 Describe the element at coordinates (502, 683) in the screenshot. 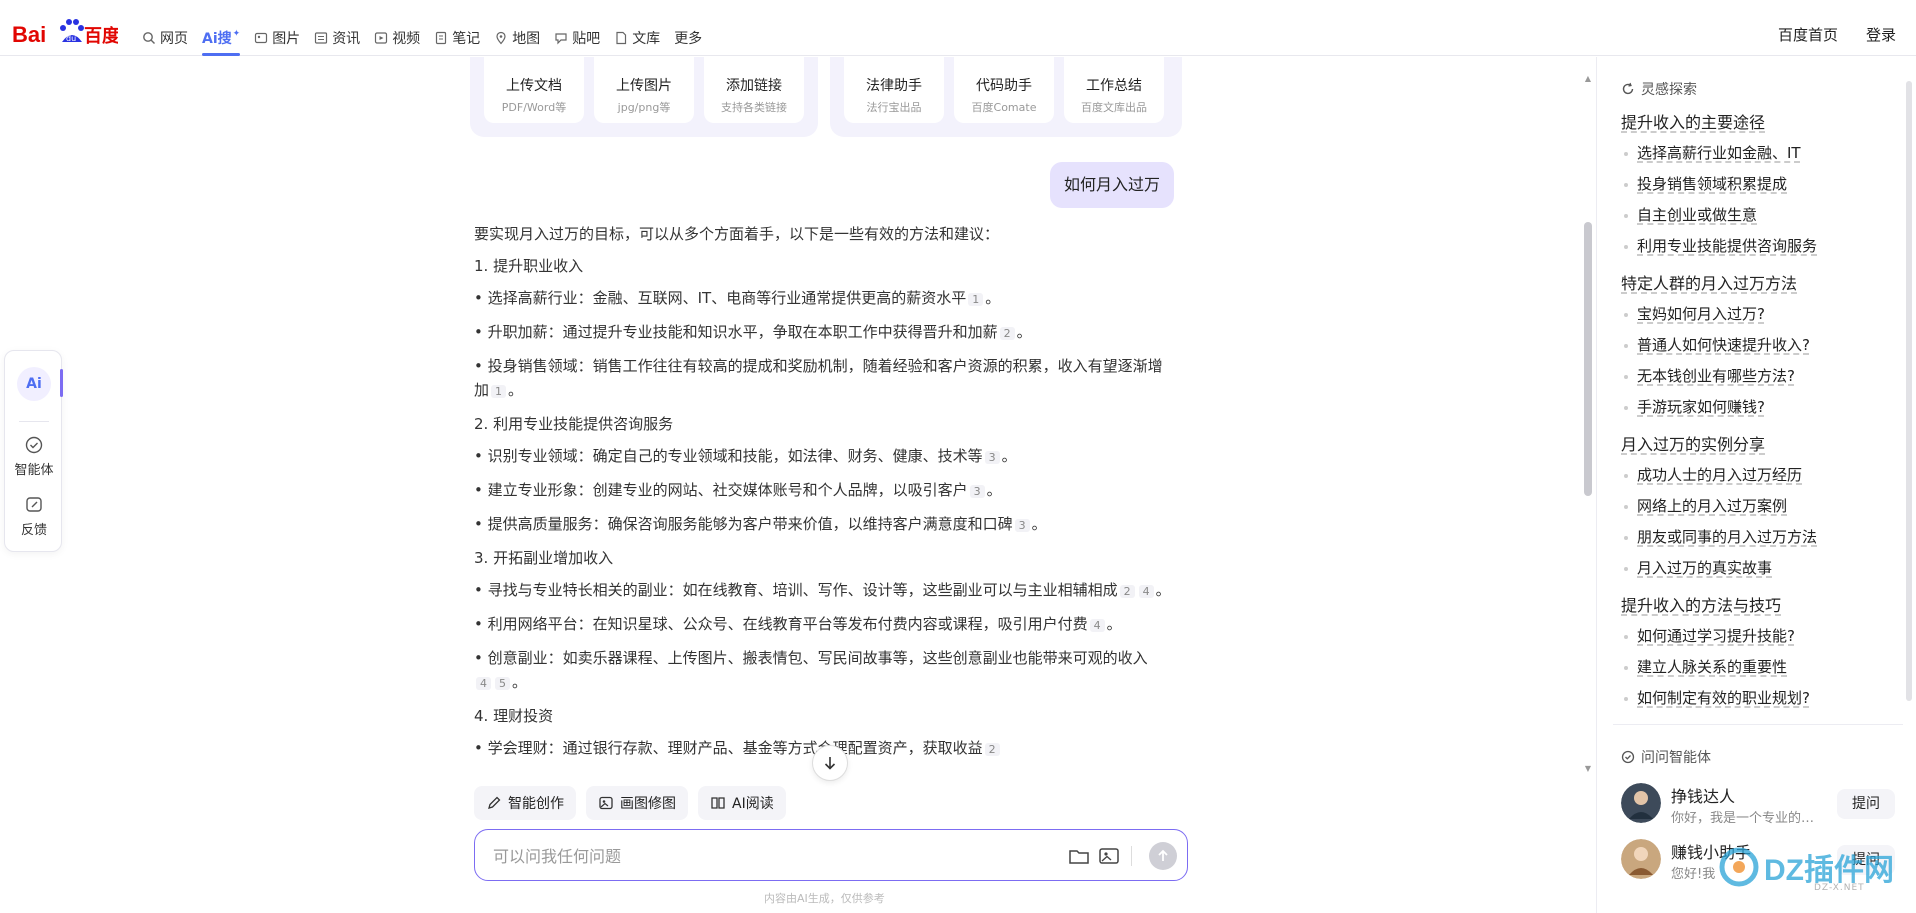

I see `citation-badge: 5` at that location.